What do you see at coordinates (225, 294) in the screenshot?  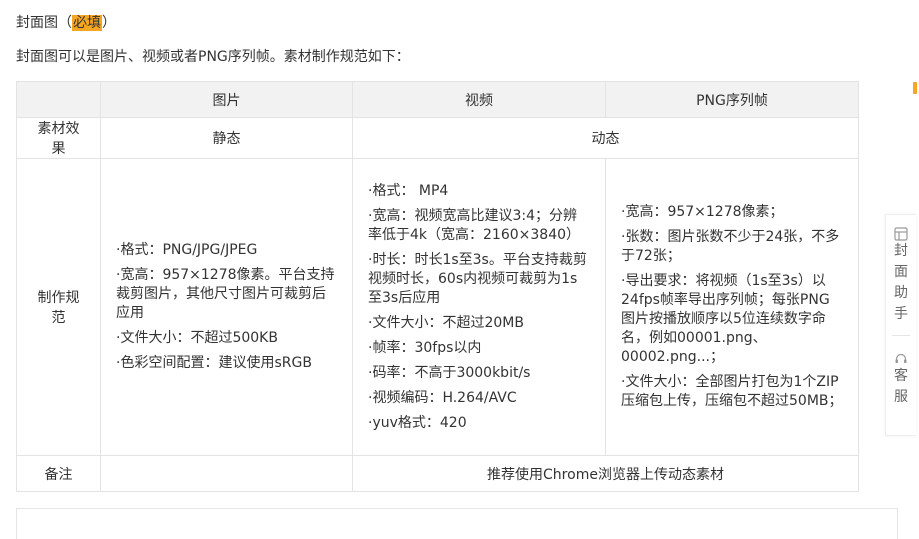 I see `image-spec-item: ·宽高：957×1278像素。平台支持裁剪图片，其他尺寸图片可裁剪后应用` at bounding box center [225, 294].